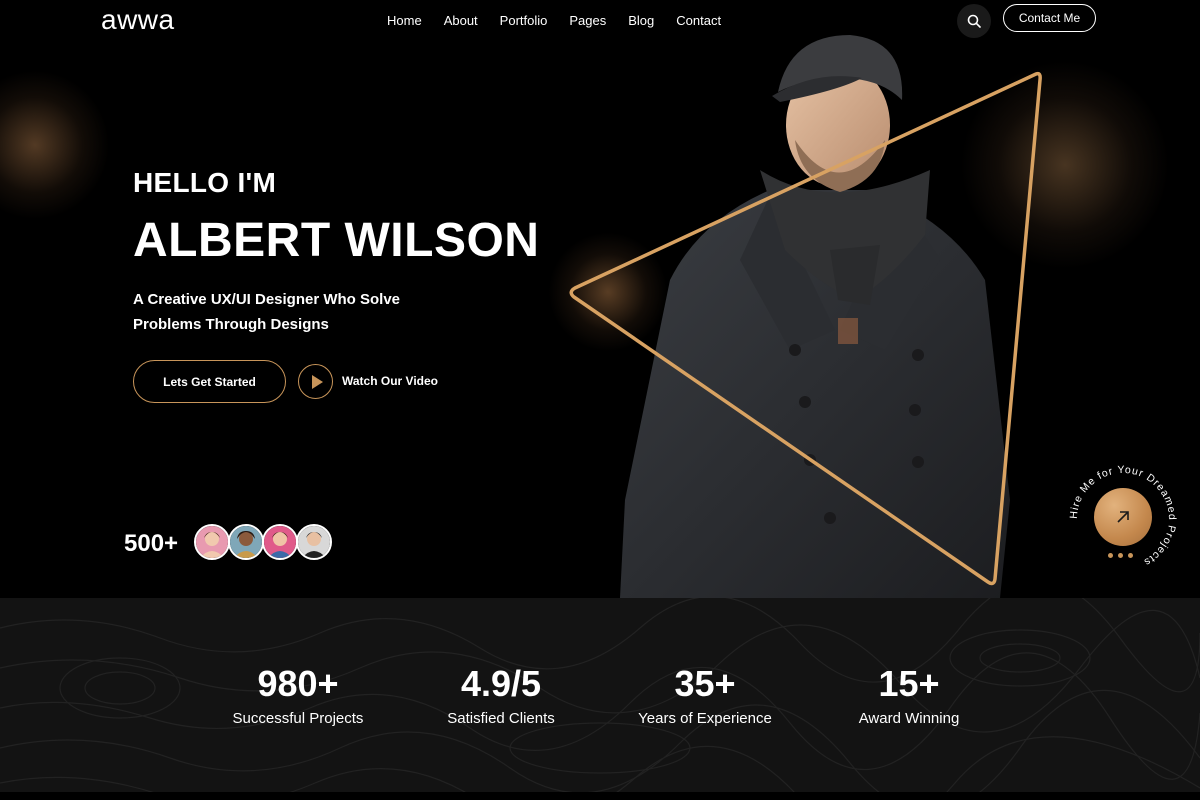 The height and width of the screenshot is (800, 1200). I want to click on stat-label: Satisfied Clients, so click(501, 718).